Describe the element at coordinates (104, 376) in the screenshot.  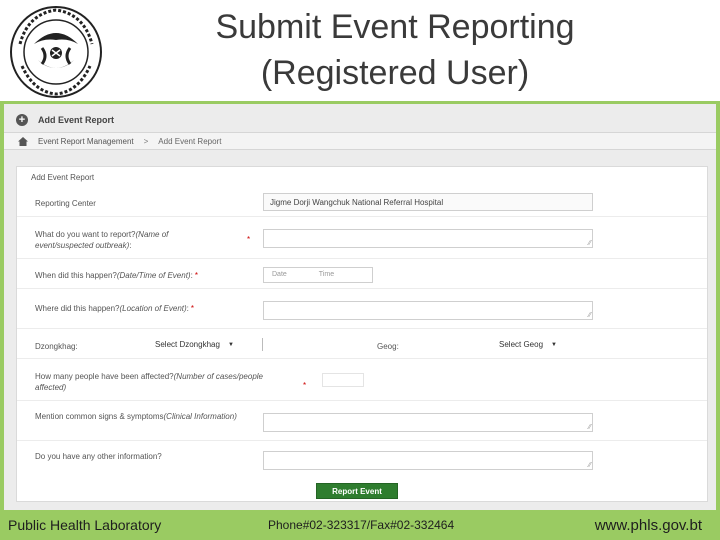
I see `affected-label-text: How many people have been affected?` at that location.